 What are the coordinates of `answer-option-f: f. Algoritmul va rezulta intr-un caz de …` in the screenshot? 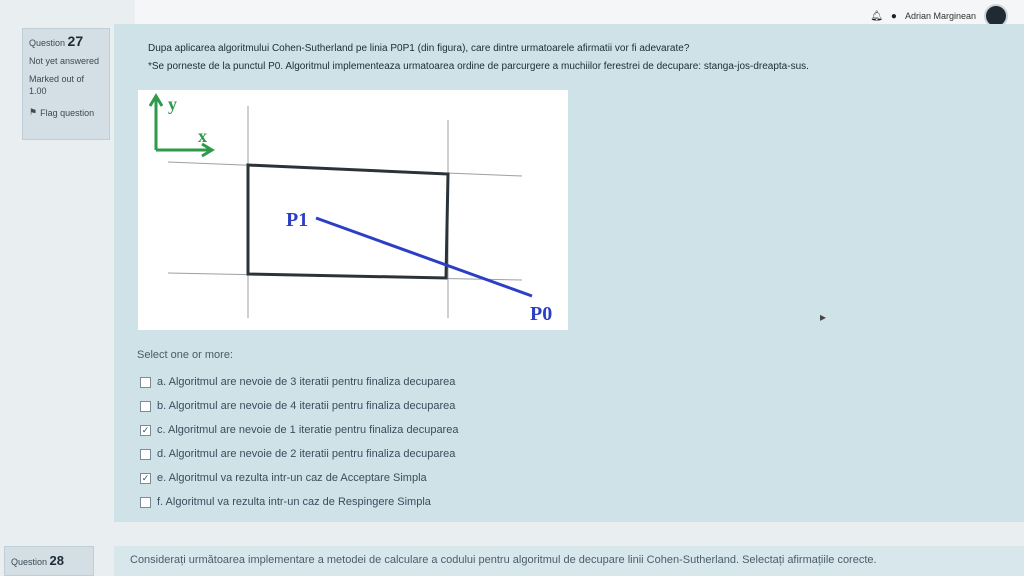 It's located at (299, 502).